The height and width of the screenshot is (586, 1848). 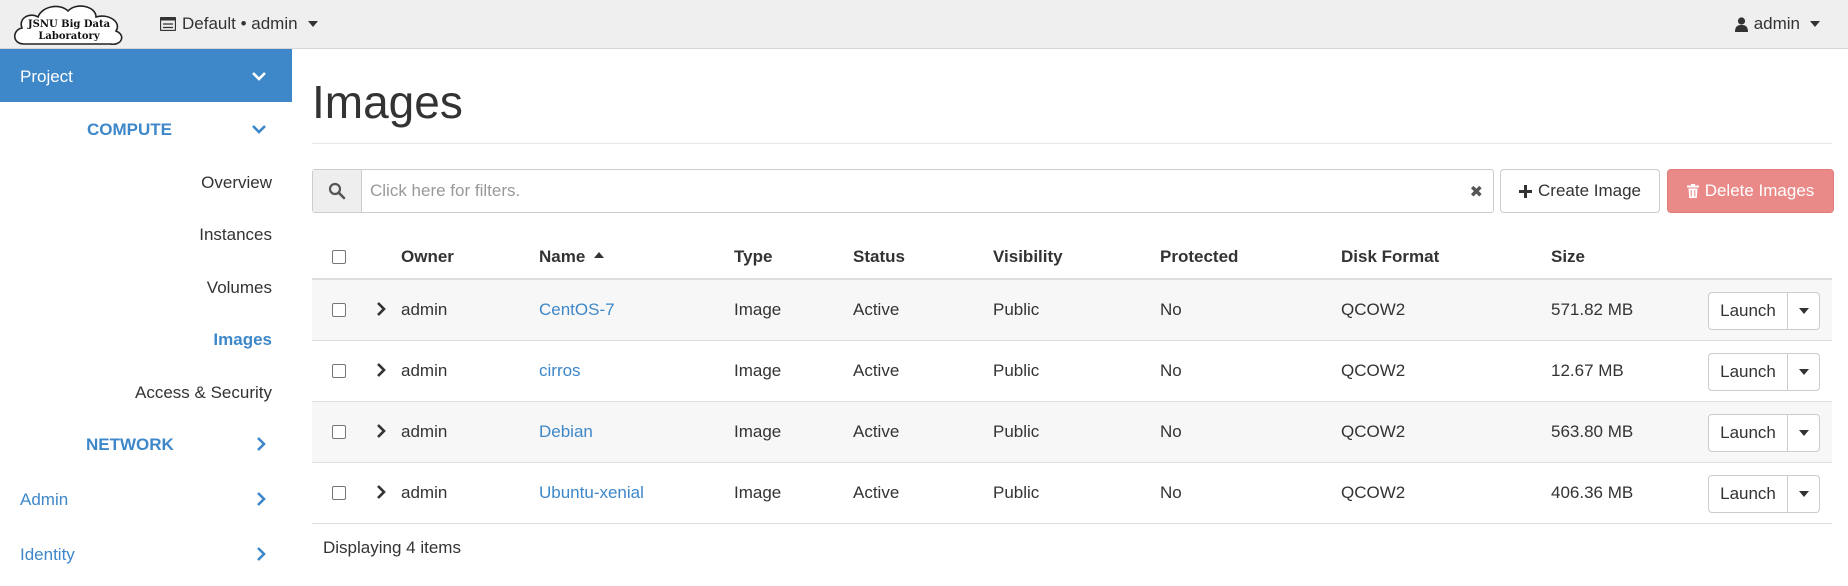 What do you see at coordinates (239, 24) in the screenshot?
I see `project-picker: Default • admin` at bounding box center [239, 24].